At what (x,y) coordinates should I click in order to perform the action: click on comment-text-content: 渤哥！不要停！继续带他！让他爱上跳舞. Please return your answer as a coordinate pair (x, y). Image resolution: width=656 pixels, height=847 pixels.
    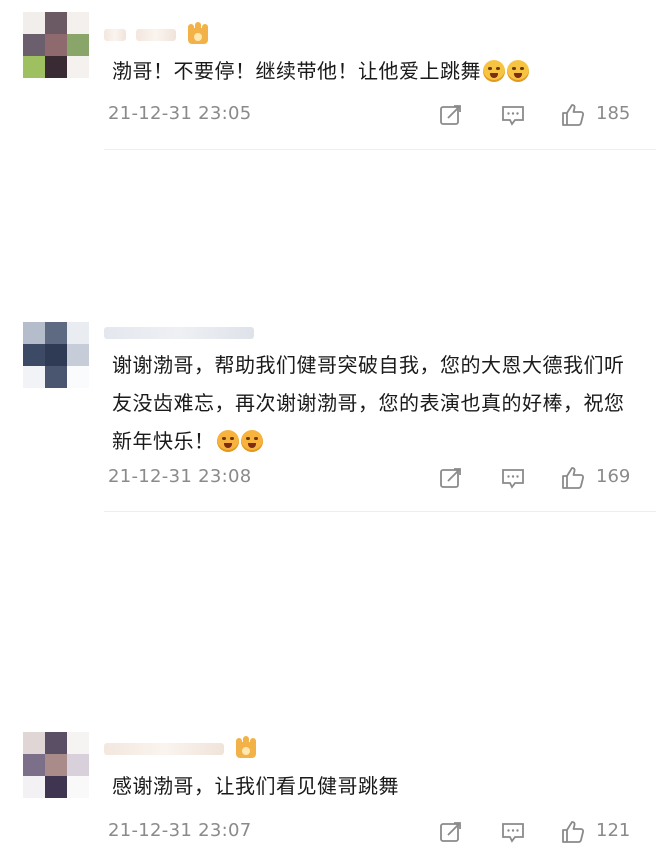
    Looking at the image, I should click on (296, 71).